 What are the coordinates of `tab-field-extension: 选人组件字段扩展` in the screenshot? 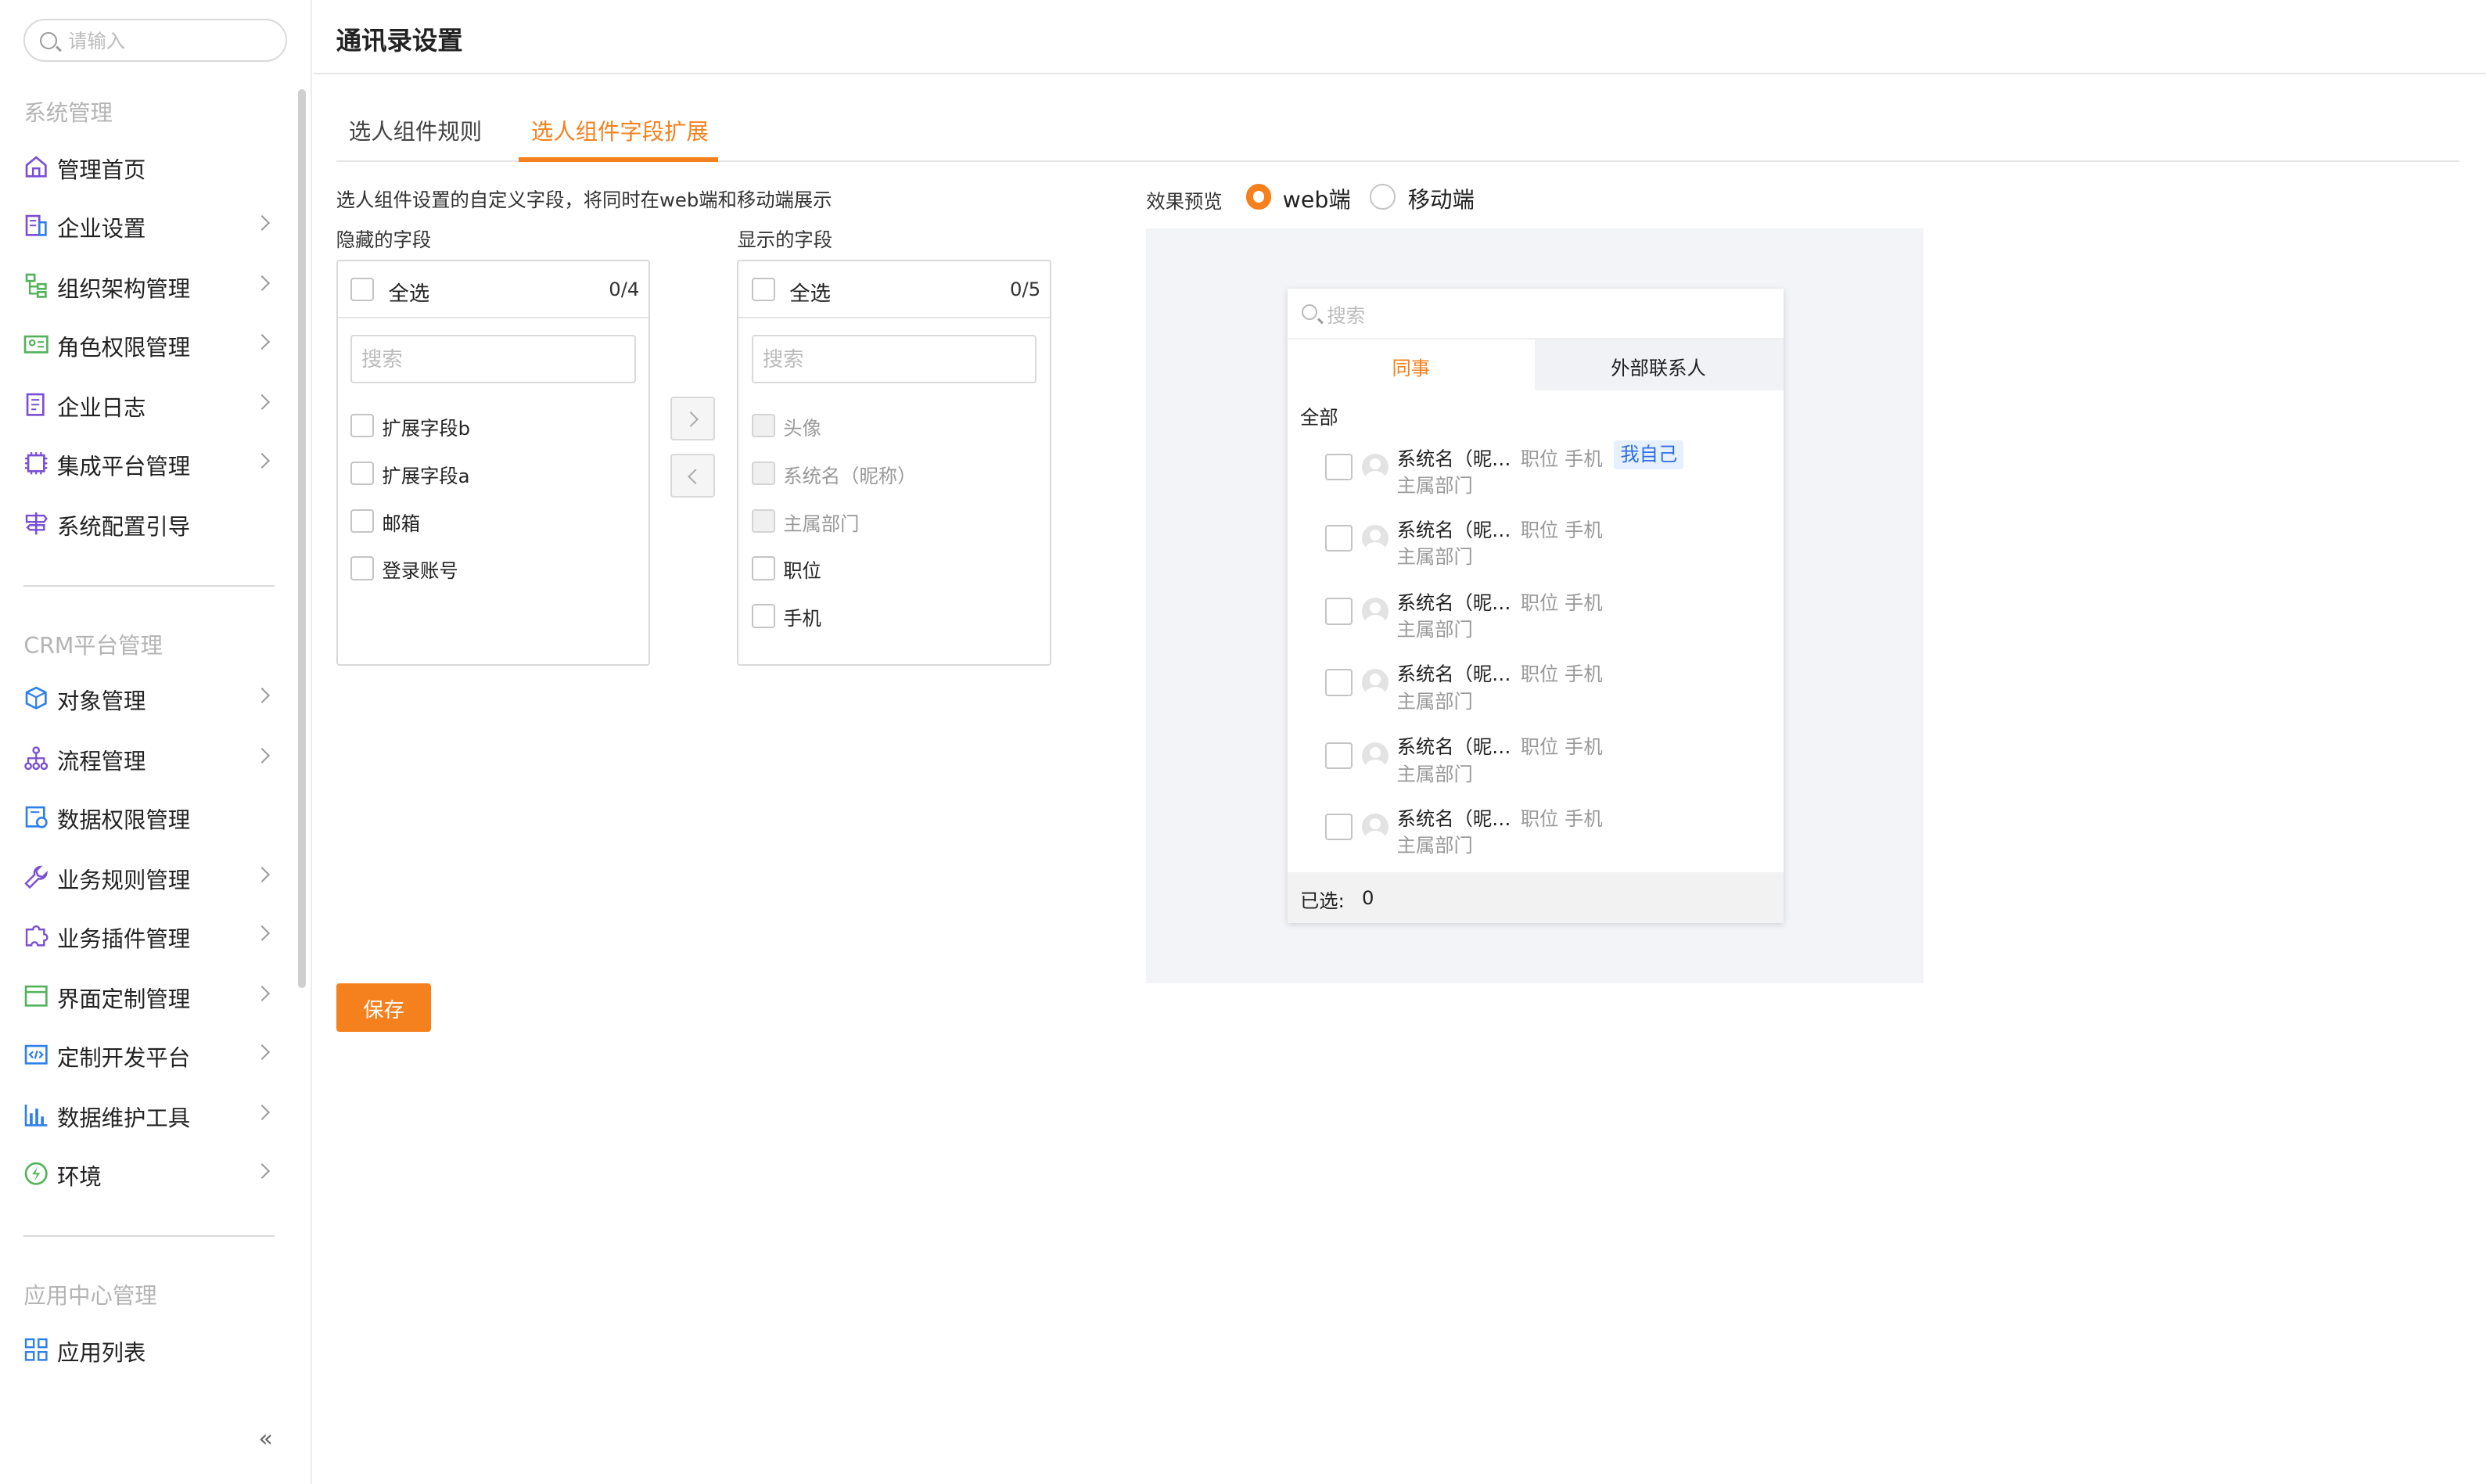 It's located at (620, 130).